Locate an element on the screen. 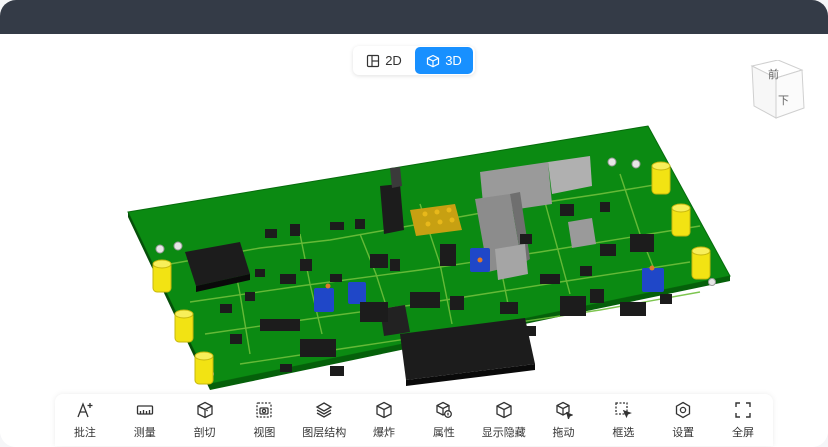 The height and width of the screenshot is (447, 828). section-button: 剖切 is located at coordinates (205, 420).